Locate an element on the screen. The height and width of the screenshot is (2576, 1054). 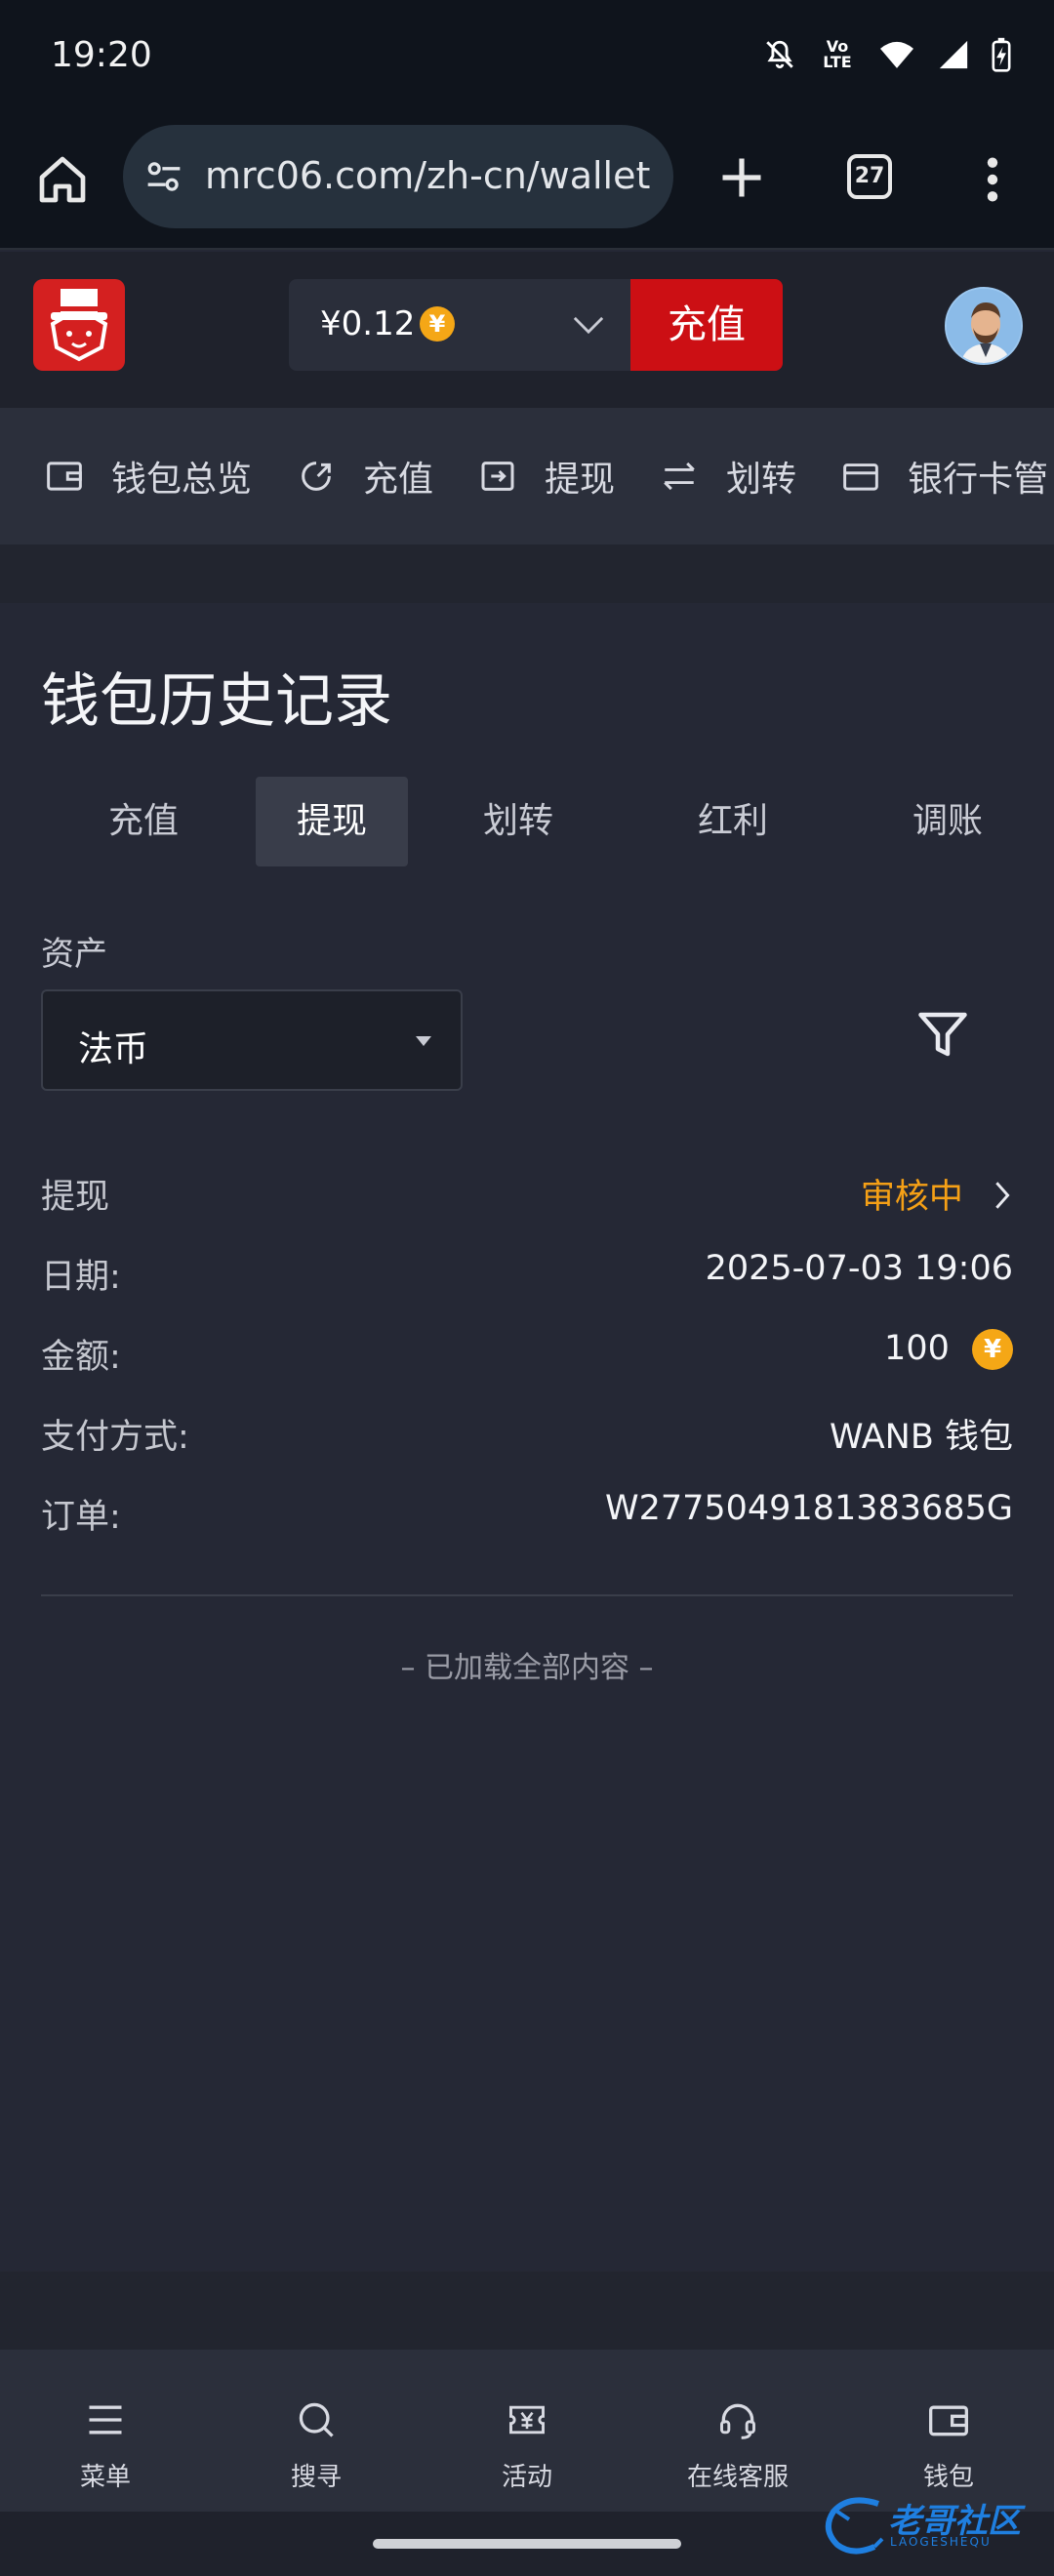
order-label: 订单: is located at coordinates (81, 1517).